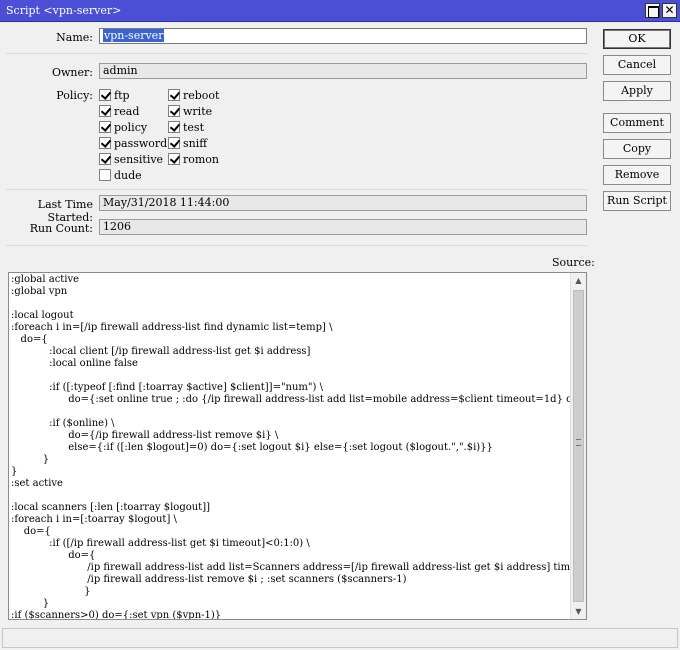 This screenshot has width=680, height=650. What do you see at coordinates (578, 280) in the screenshot?
I see `scroll-up-arrow-icon: ▲` at bounding box center [578, 280].